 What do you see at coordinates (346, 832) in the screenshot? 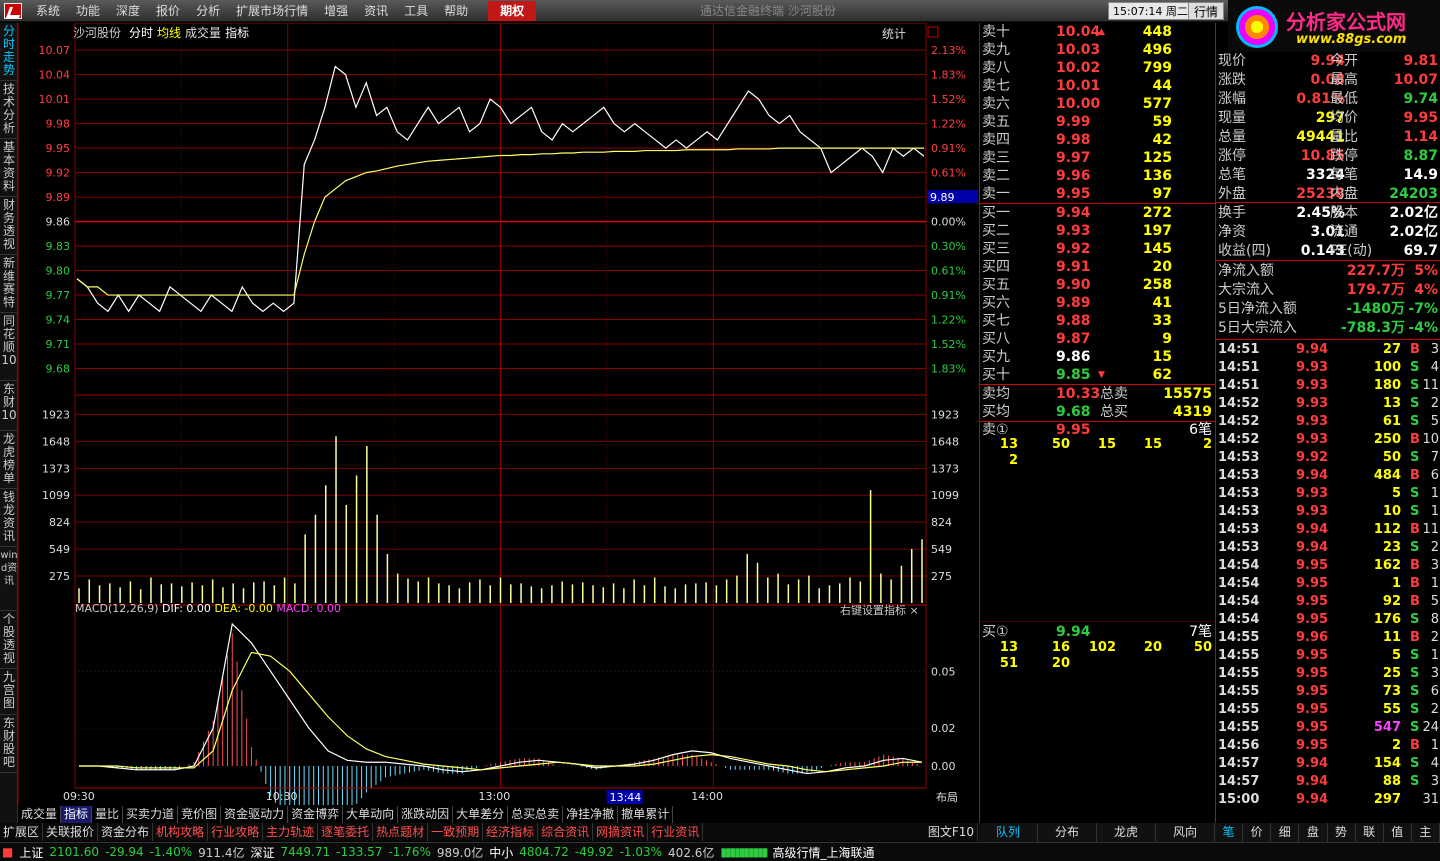
I see `etab-order-by-order: 逐笔委托` at bounding box center [346, 832].